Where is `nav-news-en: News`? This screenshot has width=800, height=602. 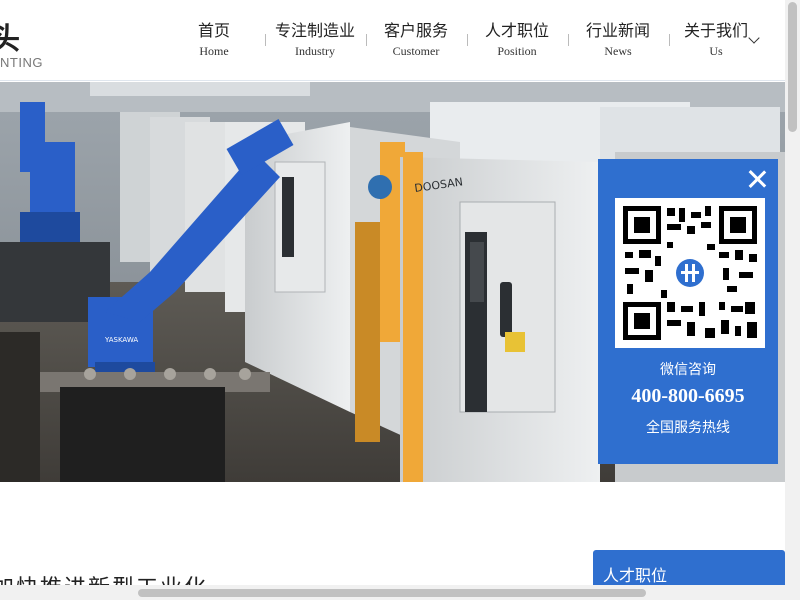 nav-news-en: News is located at coordinates (618, 51).